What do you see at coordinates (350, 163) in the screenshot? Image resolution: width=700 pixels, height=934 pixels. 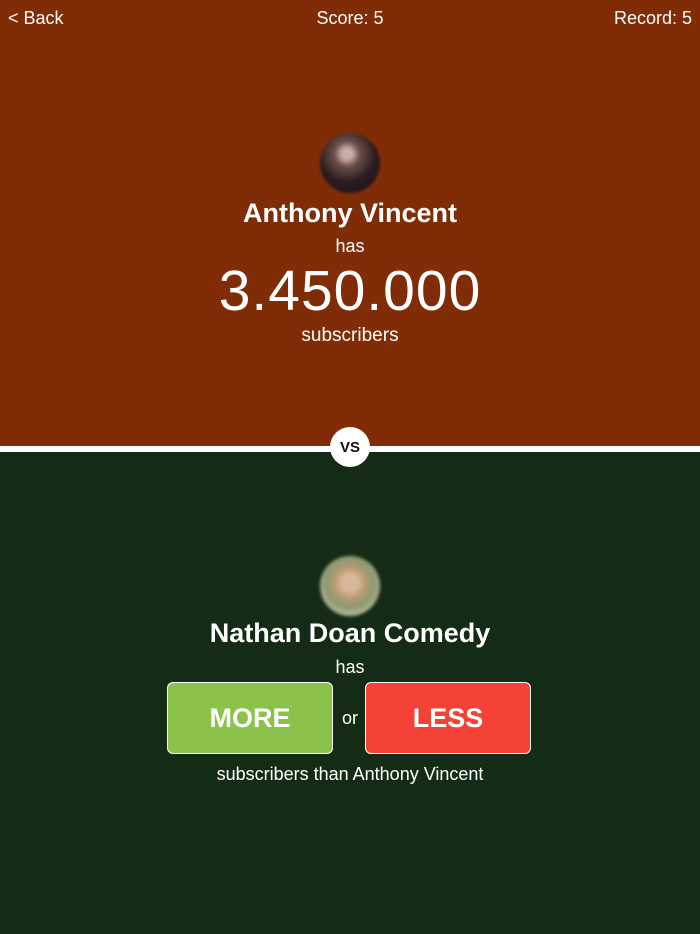 I see `current-channel-avatar` at bounding box center [350, 163].